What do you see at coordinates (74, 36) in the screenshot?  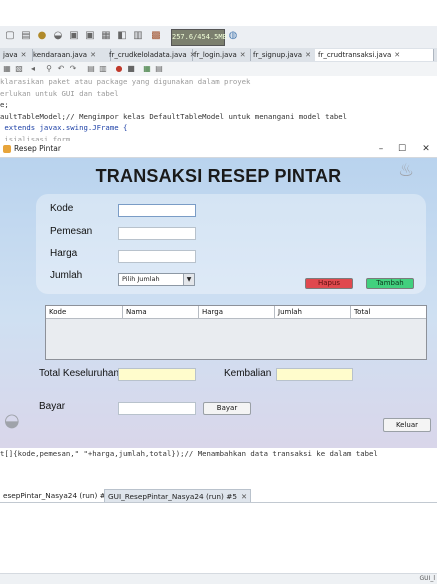 I see `undo-icon: ▣` at bounding box center [74, 36].